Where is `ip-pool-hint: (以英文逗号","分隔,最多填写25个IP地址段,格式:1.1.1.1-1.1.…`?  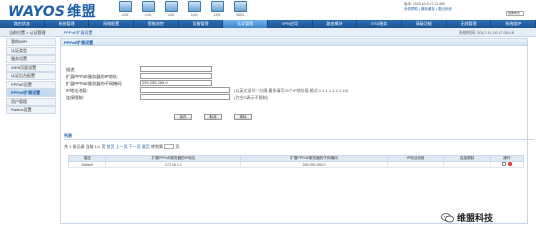
ip-pool-hint: (以英文逗号","分隔,最多填写25个IP地址段,格式:1.1.1.1-1.1.… is located at coordinates (291, 90).